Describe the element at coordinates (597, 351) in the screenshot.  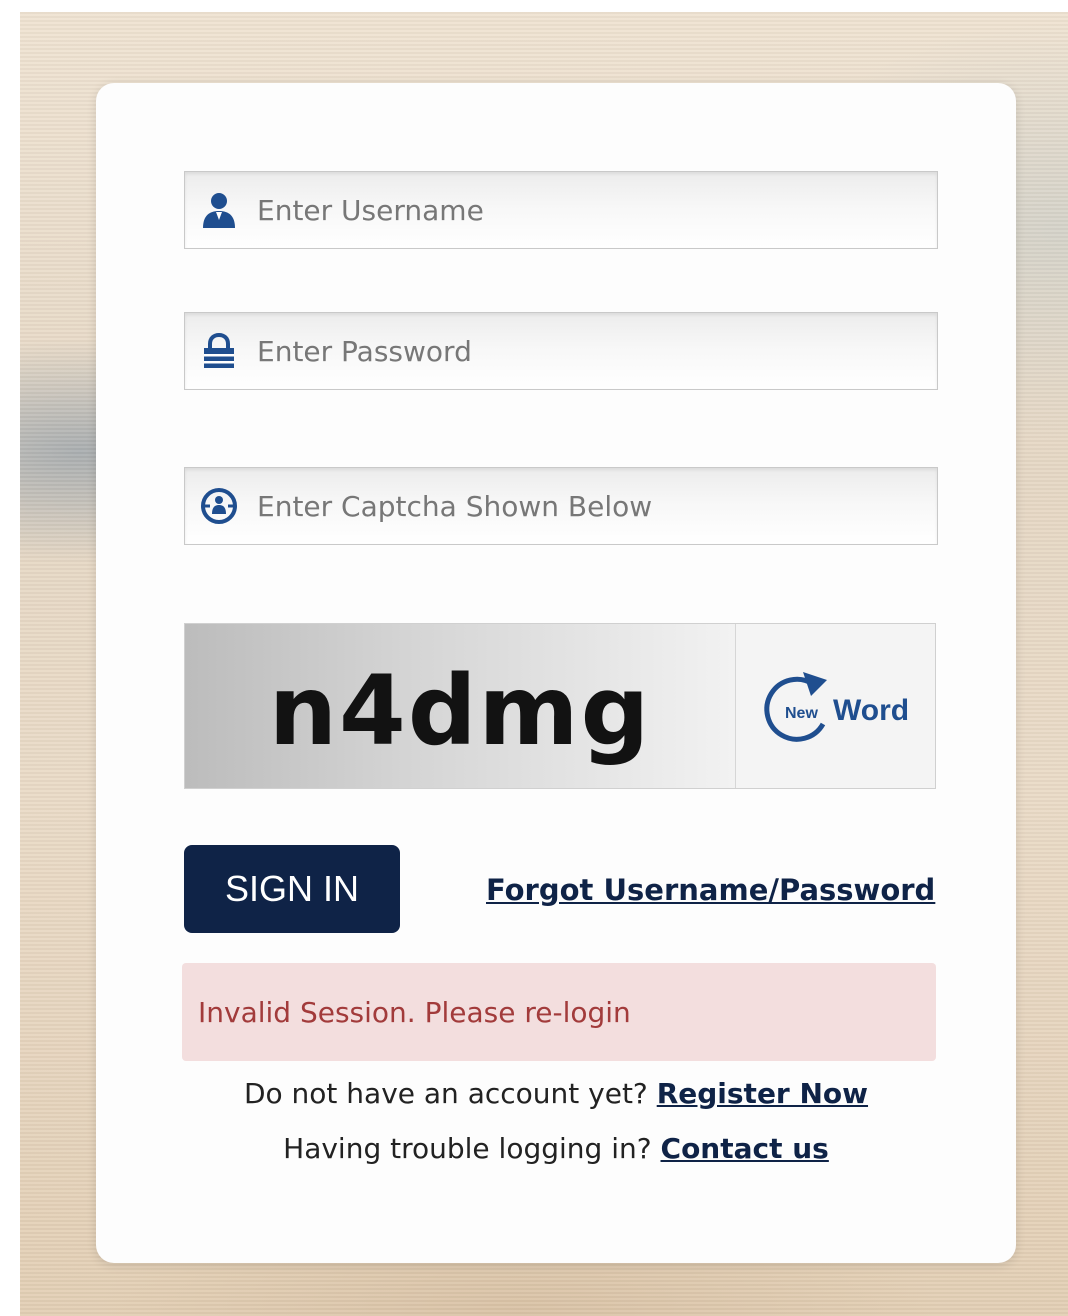
I see `password-input` at that location.